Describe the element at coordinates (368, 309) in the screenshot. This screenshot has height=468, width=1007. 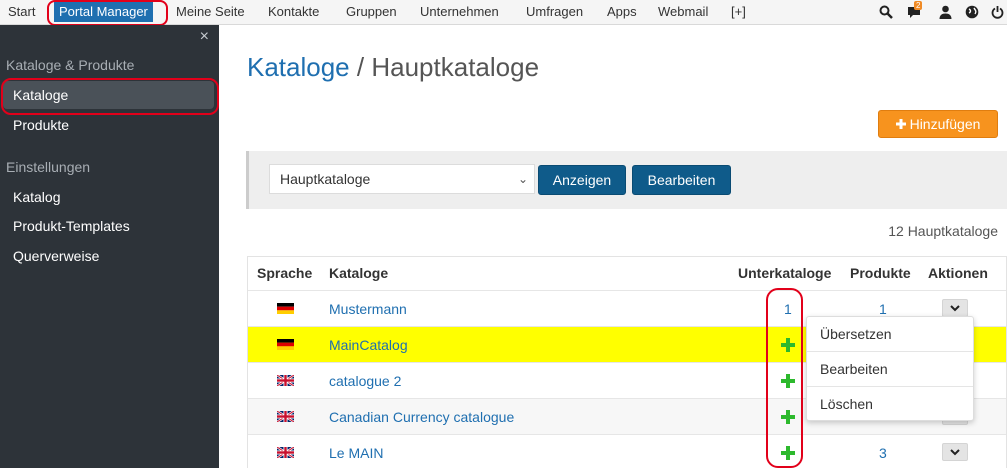
I see `catalog-name-link: Mustermann` at that location.